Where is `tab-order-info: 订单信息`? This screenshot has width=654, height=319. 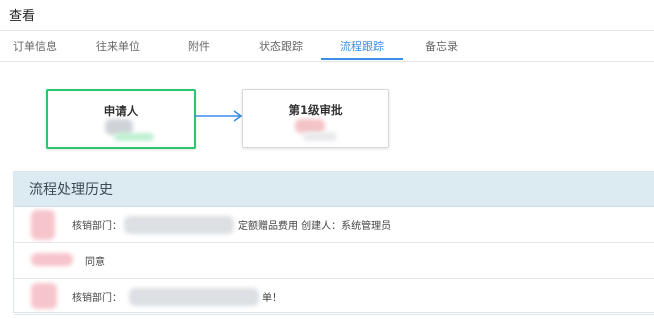
tab-order-info: 订单信息 is located at coordinates (35, 46).